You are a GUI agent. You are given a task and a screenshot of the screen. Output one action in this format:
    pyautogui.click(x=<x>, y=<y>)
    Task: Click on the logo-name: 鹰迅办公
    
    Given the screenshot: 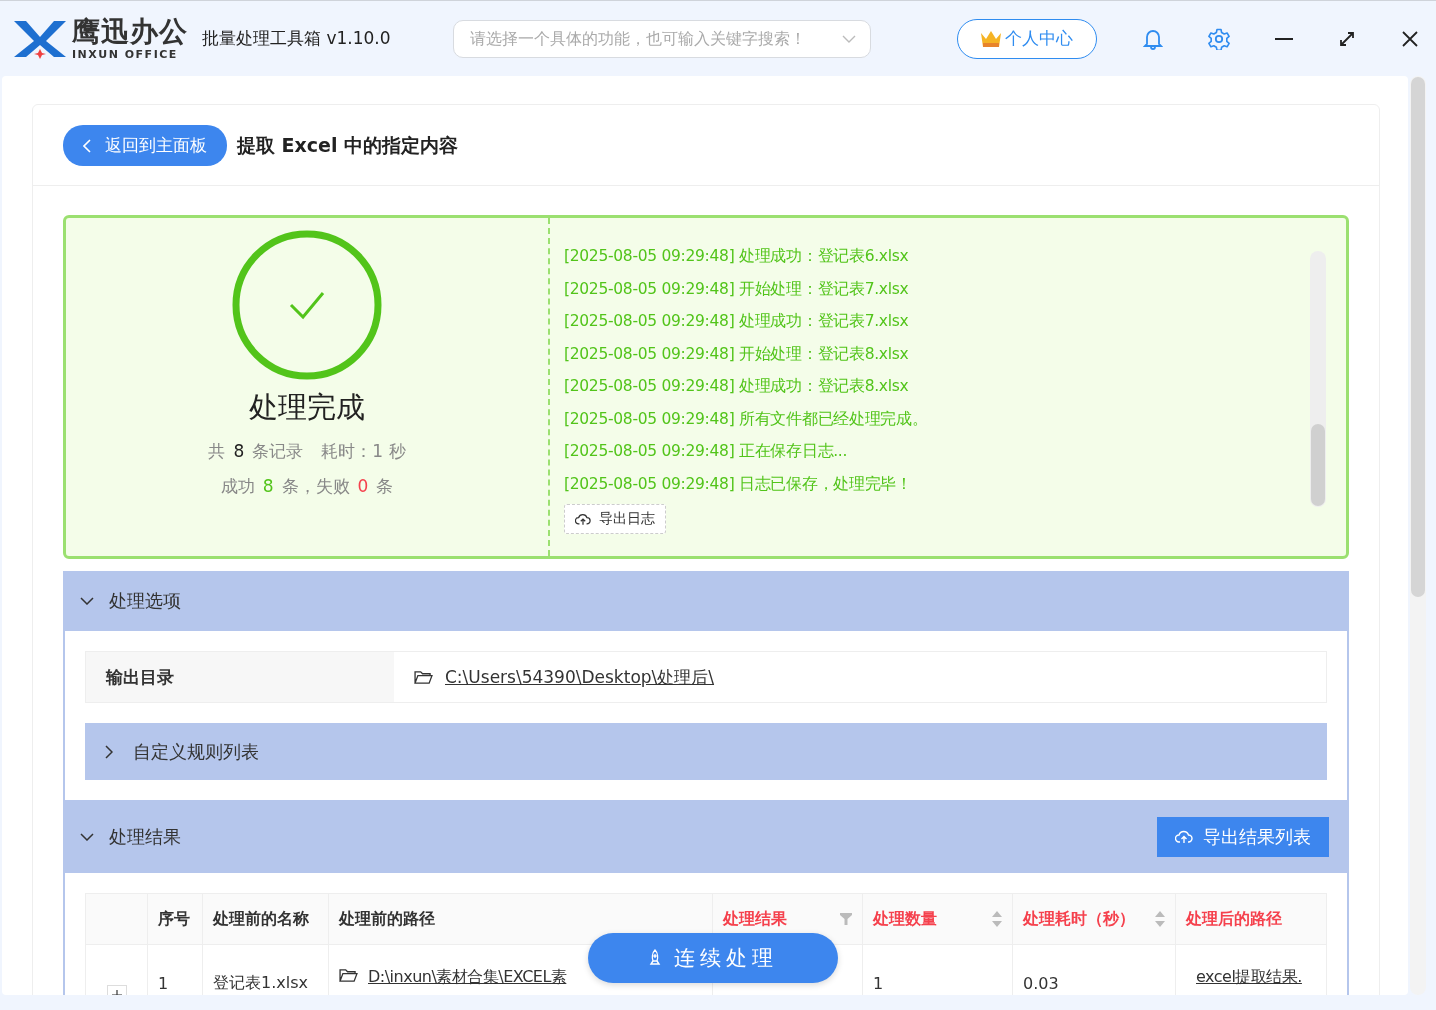 What is the action you would take?
    pyautogui.click(x=130, y=31)
    